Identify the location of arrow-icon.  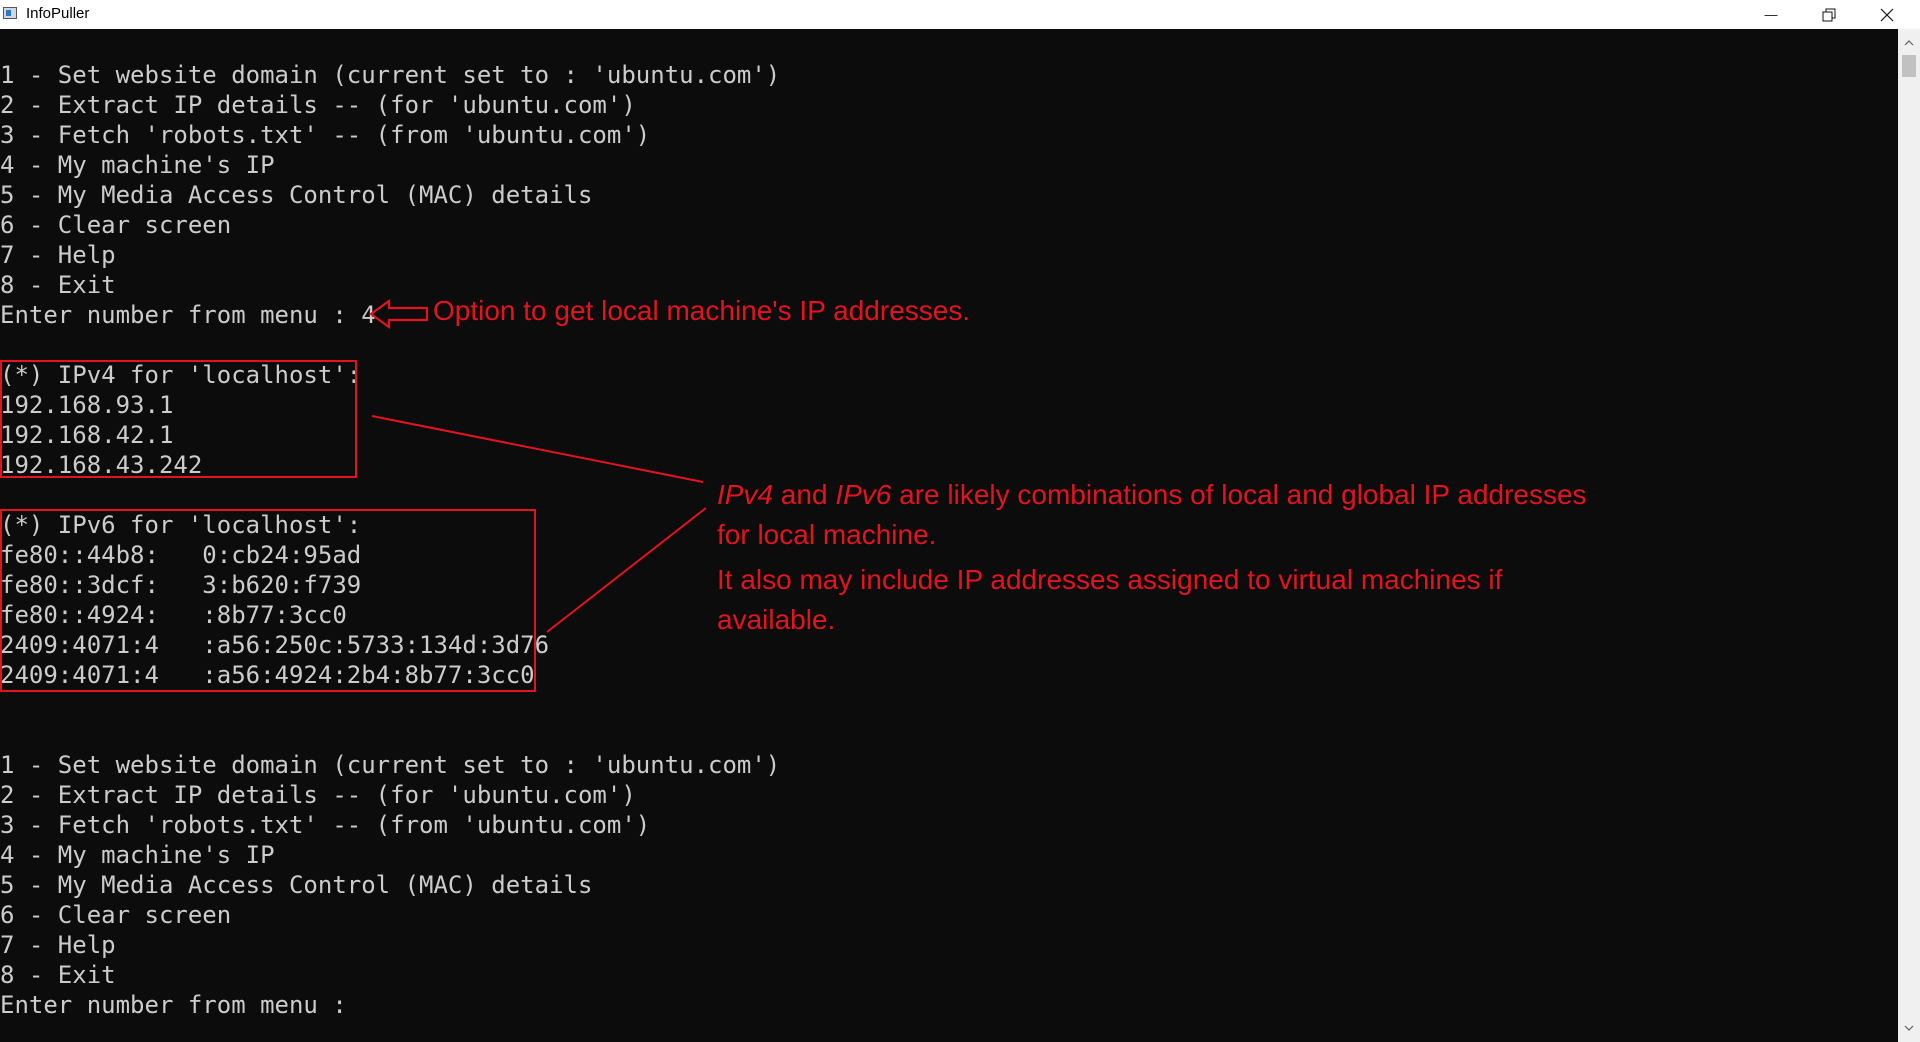
(399, 314).